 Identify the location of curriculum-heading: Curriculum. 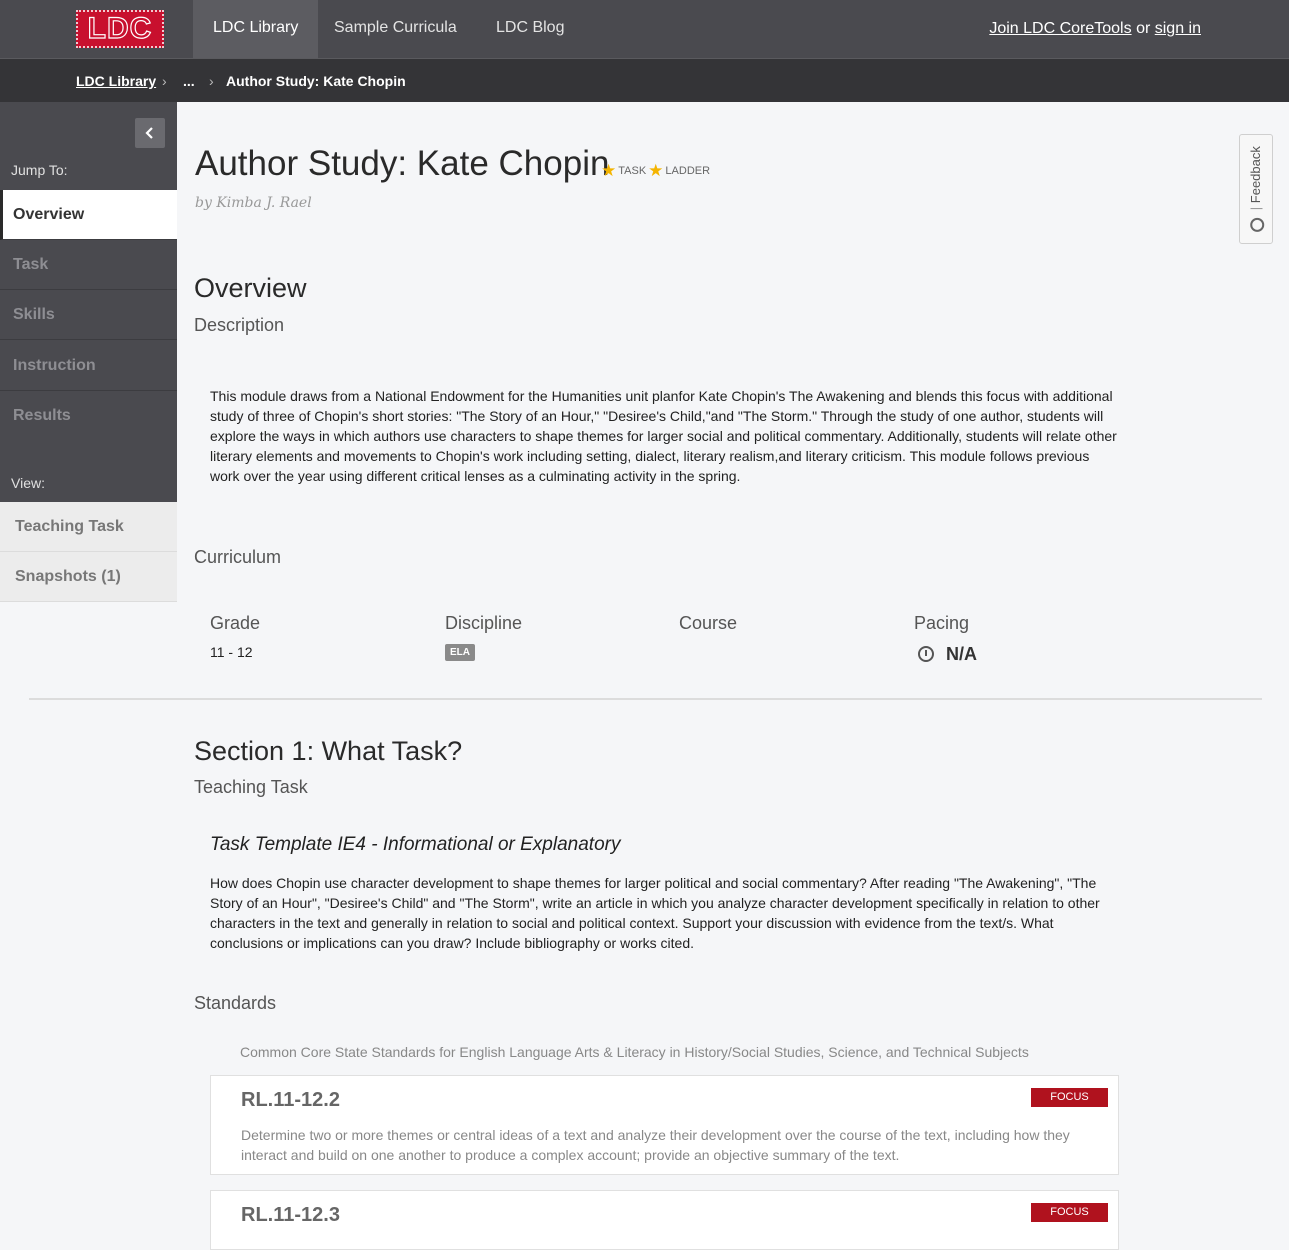
(238, 557).